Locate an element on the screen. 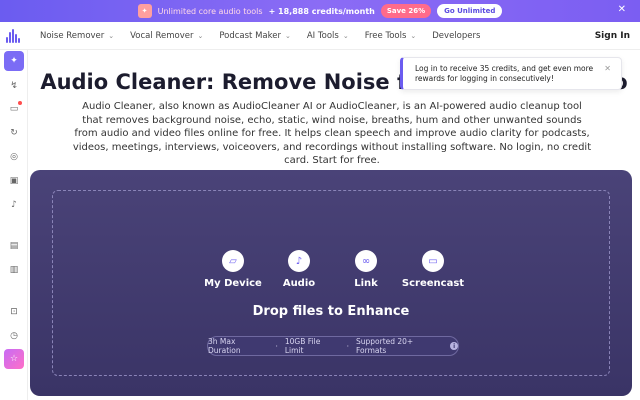 This screenshot has height=400, width=640. nav-item-developers: Developers is located at coordinates (456, 36).